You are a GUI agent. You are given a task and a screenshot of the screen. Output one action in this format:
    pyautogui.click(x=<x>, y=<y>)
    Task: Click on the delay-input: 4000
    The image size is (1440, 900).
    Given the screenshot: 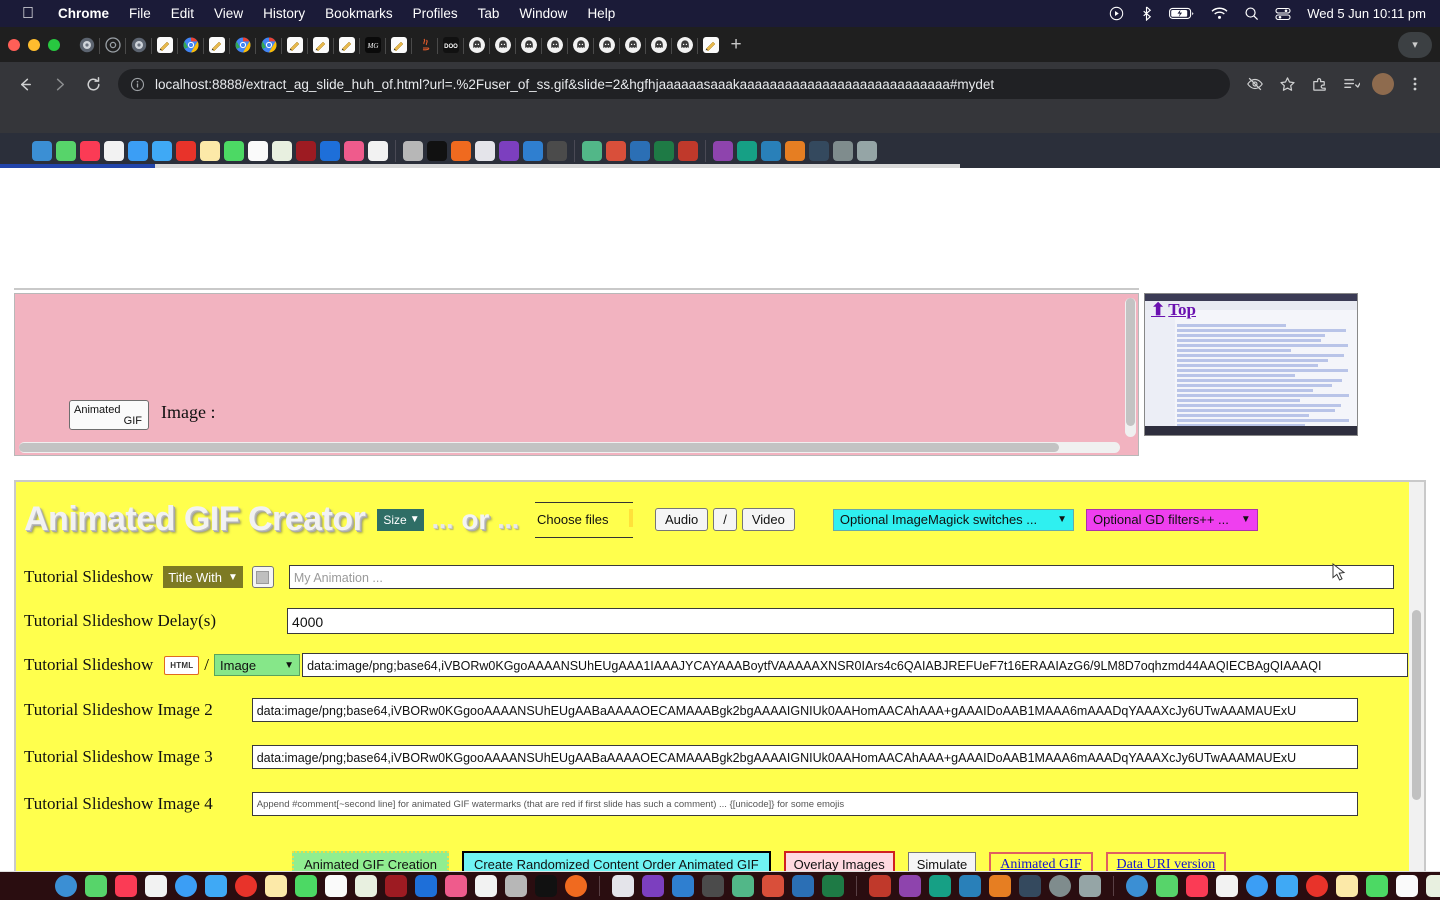 What is the action you would take?
    pyautogui.click(x=841, y=621)
    